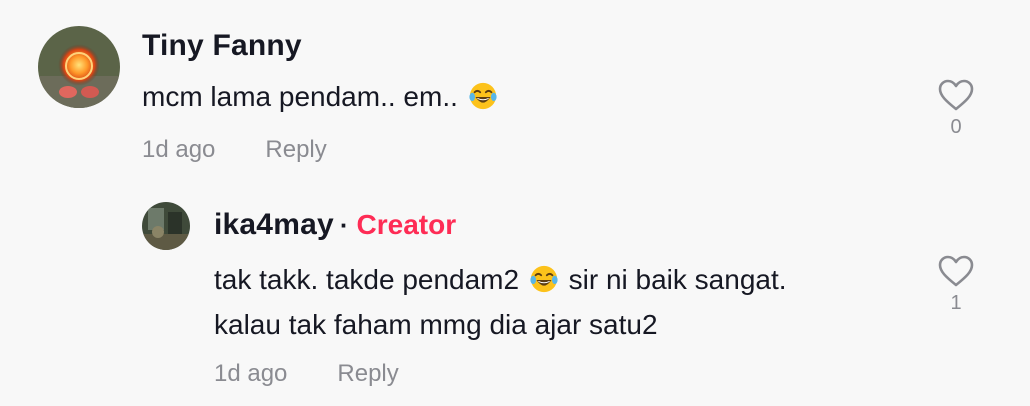 This screenshot has width=1030, height=406. Describe the element at coordinates (222, 46) in the screenshot. I see `comment-username: Tiny Fanny` at that location.